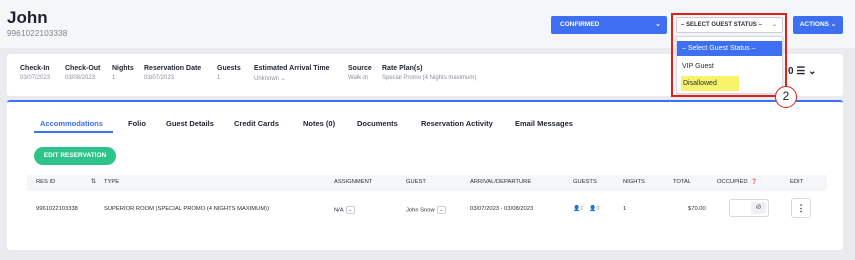 The image size is (855, 260). Describe the element at coordinates (729, 55) in the screenshot. I see `annotation-highlight-box` at that location.